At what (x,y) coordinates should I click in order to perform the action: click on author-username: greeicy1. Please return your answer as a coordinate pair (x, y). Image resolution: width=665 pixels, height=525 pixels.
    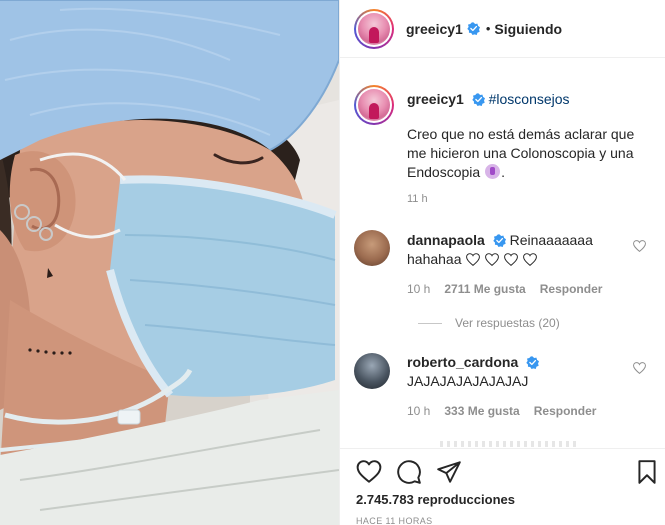
    Looking at the image, I should click on (434, 29).